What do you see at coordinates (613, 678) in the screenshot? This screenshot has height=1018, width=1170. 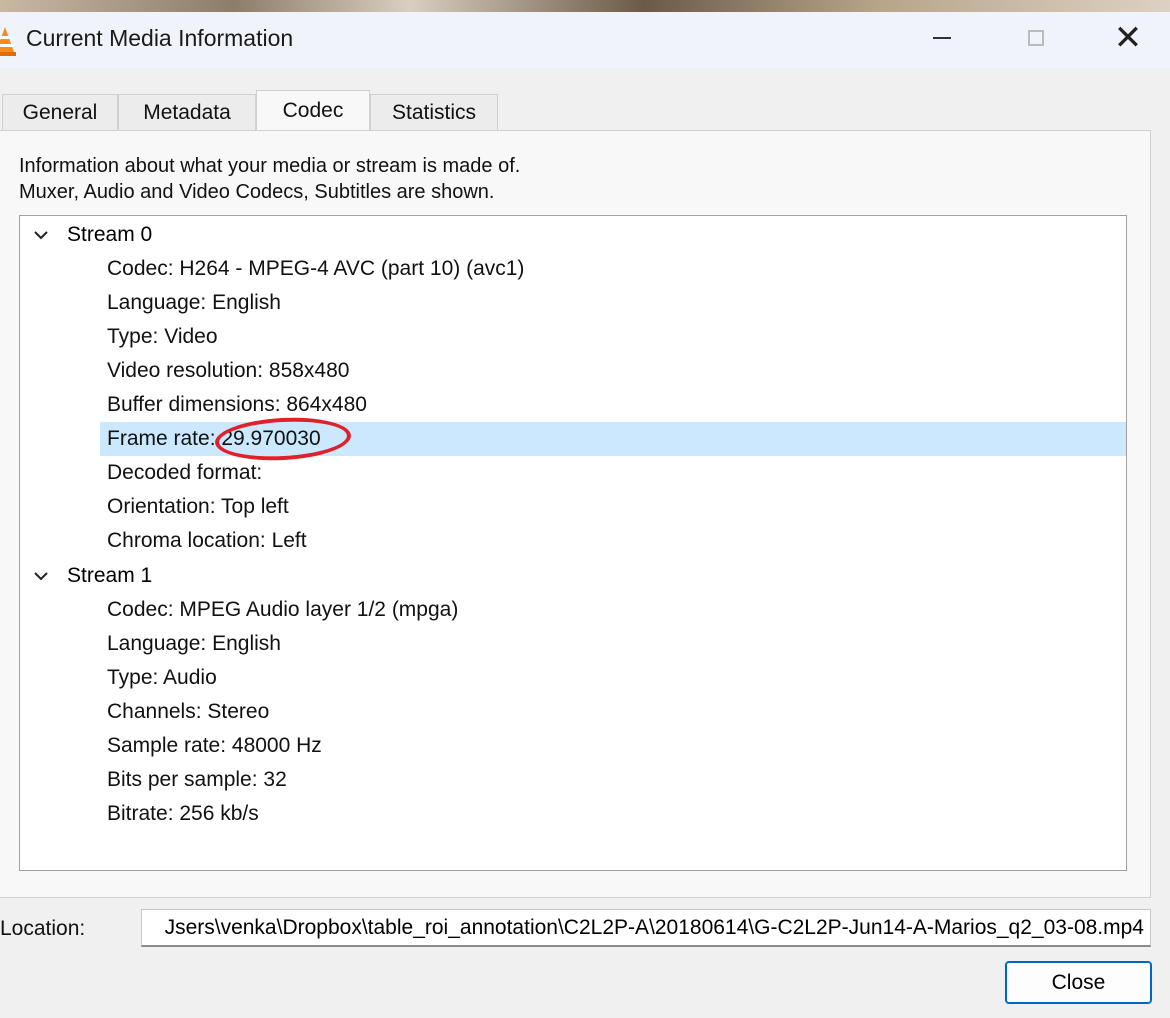 I see `tree-item: Type: Audio` at bounding box center [613, 678].